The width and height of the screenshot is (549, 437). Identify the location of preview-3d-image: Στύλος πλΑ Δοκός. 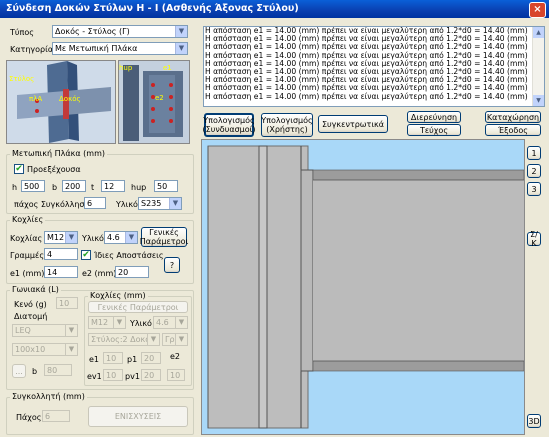
(61, 102).